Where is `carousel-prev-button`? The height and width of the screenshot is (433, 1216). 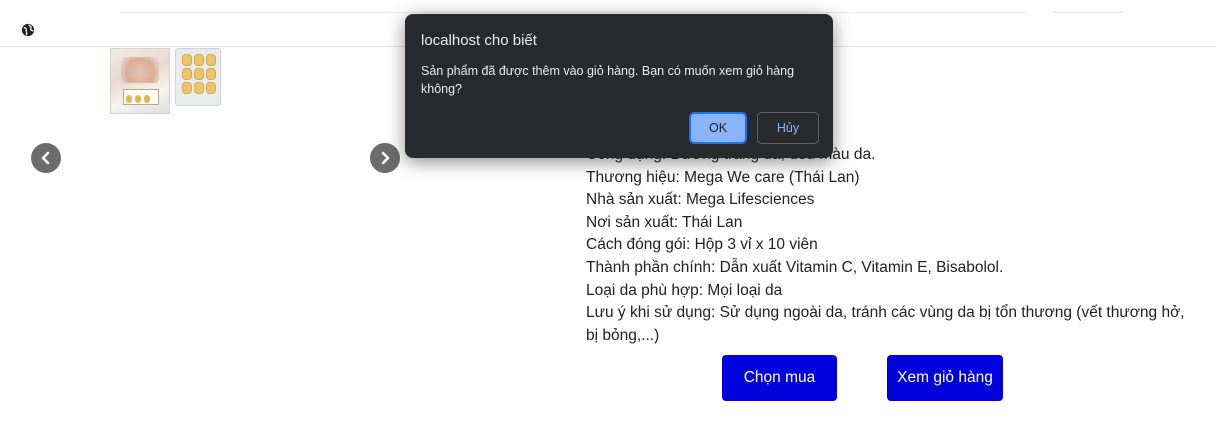
carousel-prev-button is located at coordinates (46, 158).